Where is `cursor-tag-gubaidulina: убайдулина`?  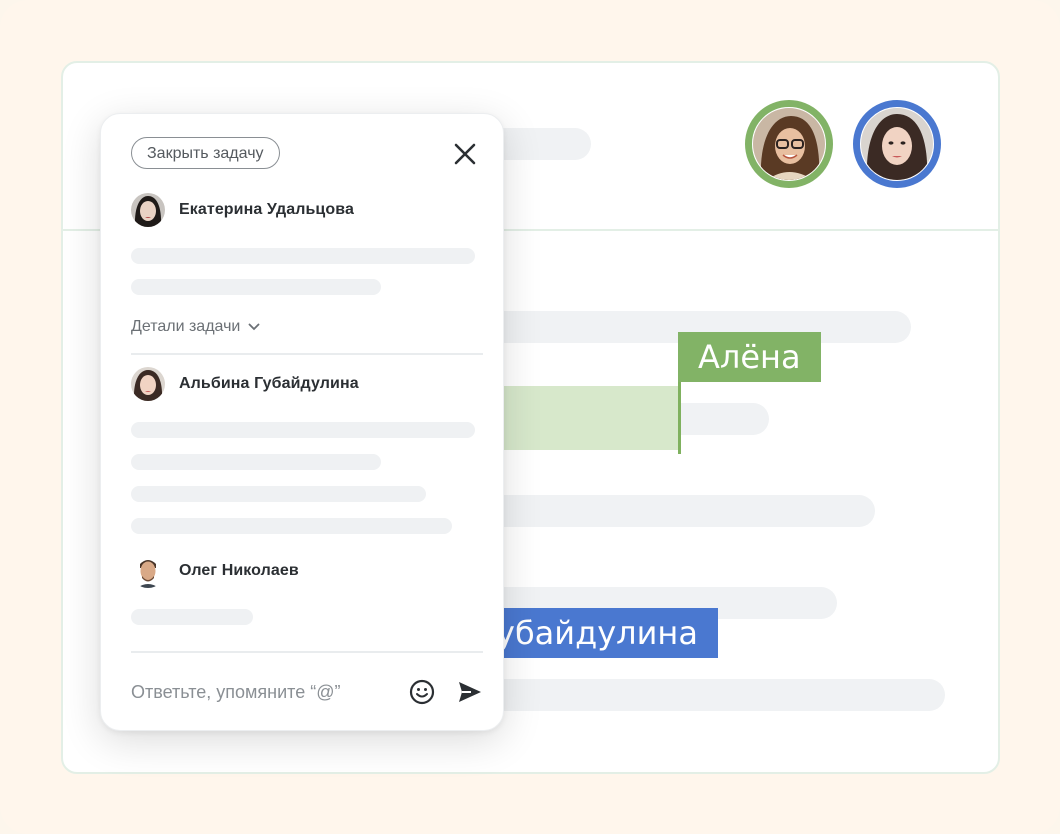
cursor-tag-gubaidulina: убайдулина is located at coordinates (607, 633).